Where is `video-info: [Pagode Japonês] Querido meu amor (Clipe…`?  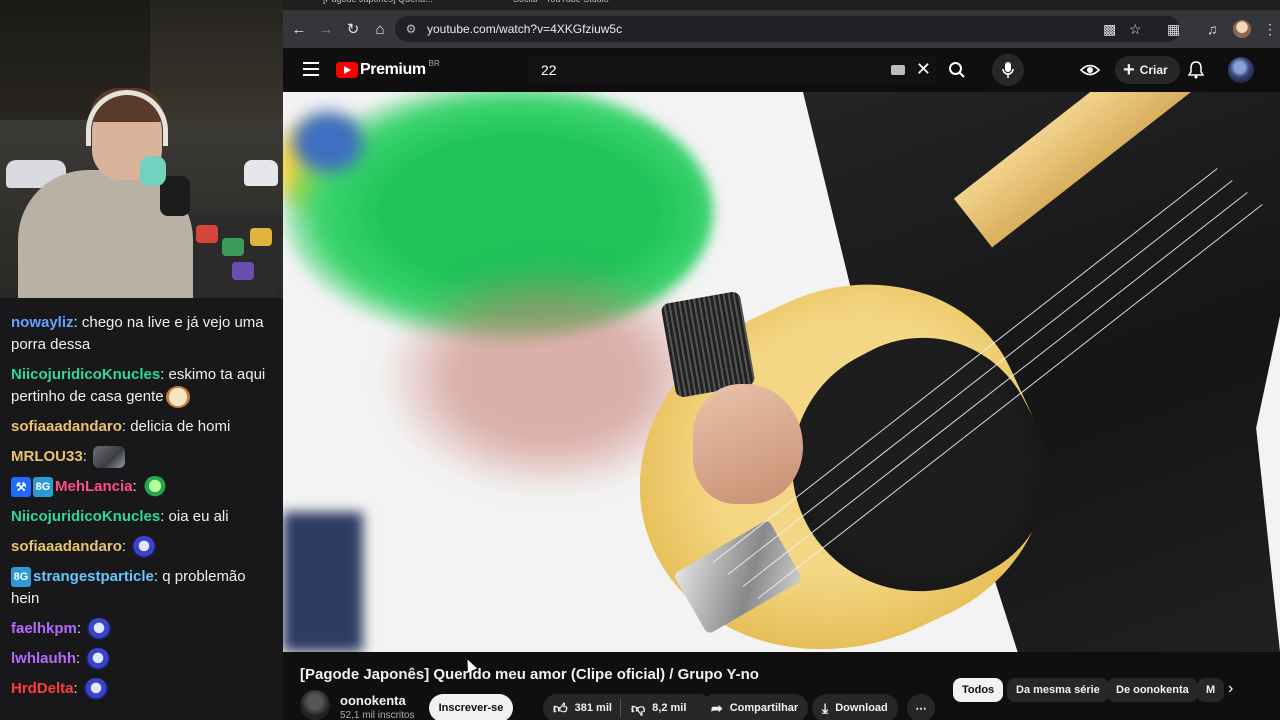
video-info: [Pagode Japonês] Querido meu amor (Clipe… is located at coordinates (781, 686).